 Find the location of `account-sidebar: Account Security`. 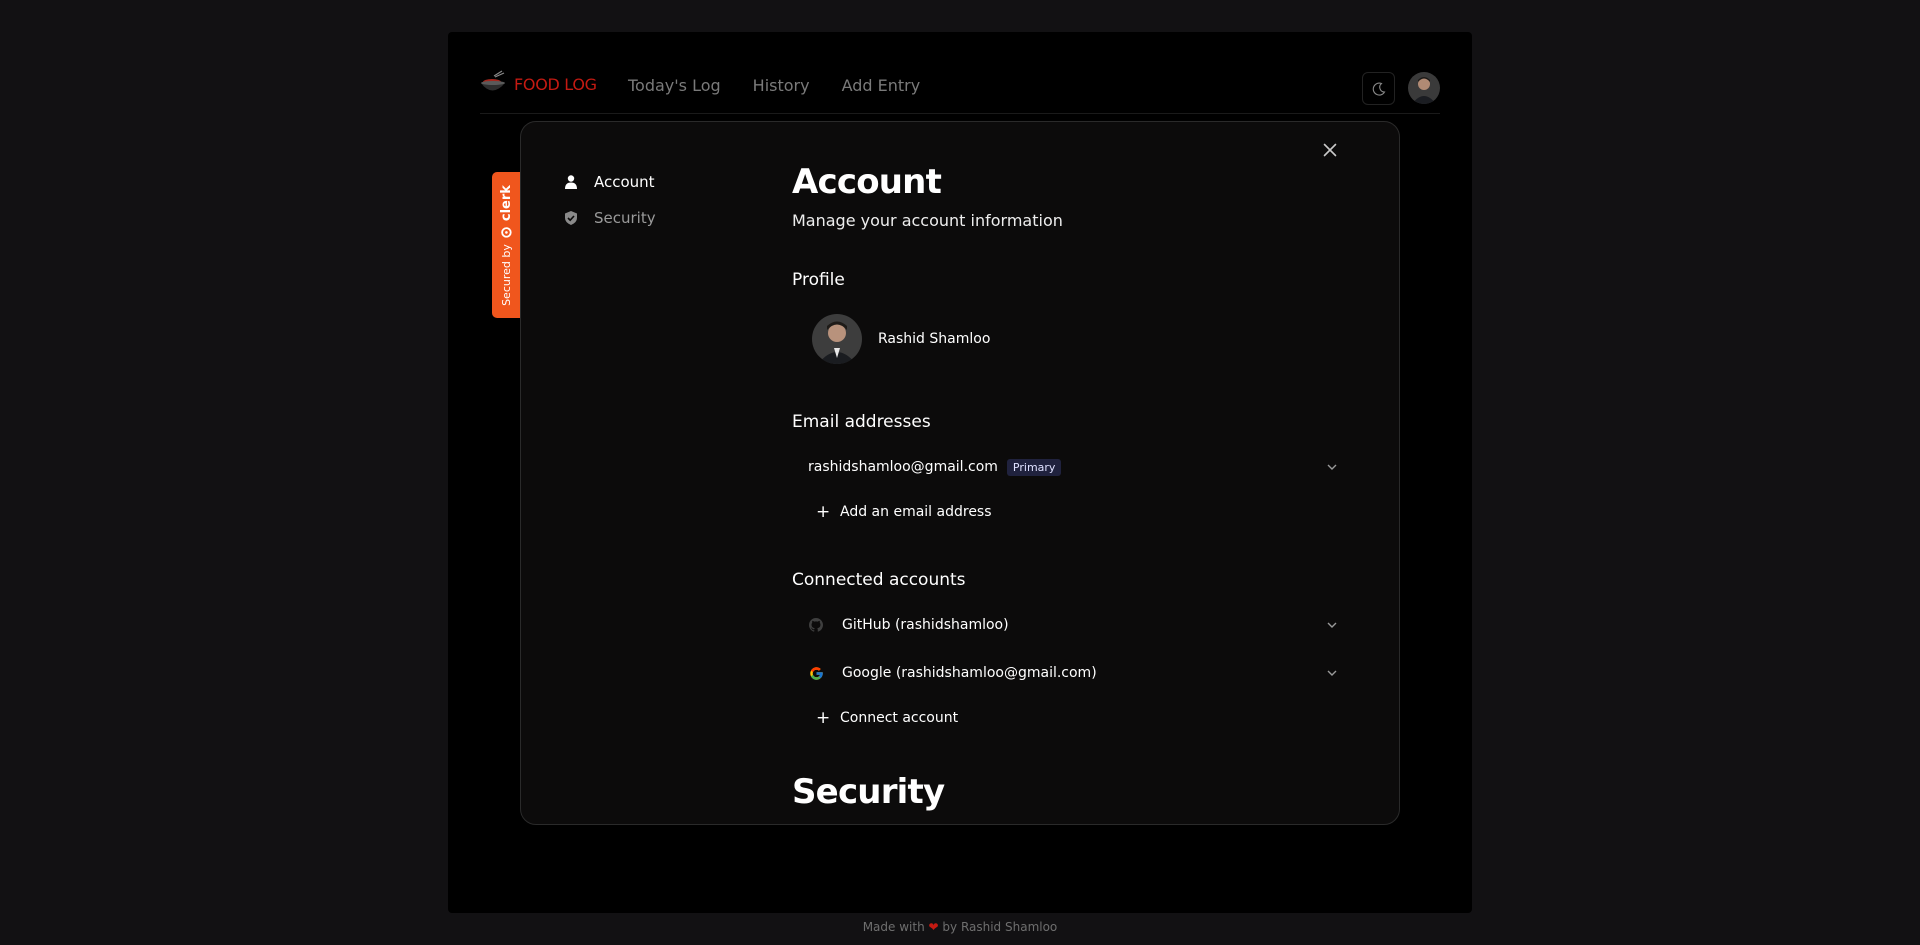

account-sidebar: Account Security is located at coordinates (609, 200).